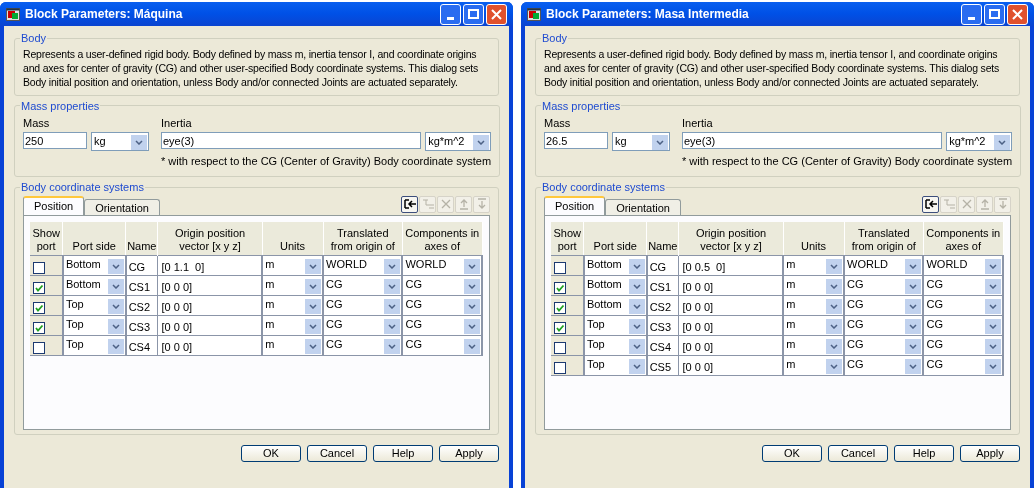 The image size is (1034, 488). Describe the element at coordinates (60, 106) in the screenshot. I see `group-title: Mass properties` at that location.